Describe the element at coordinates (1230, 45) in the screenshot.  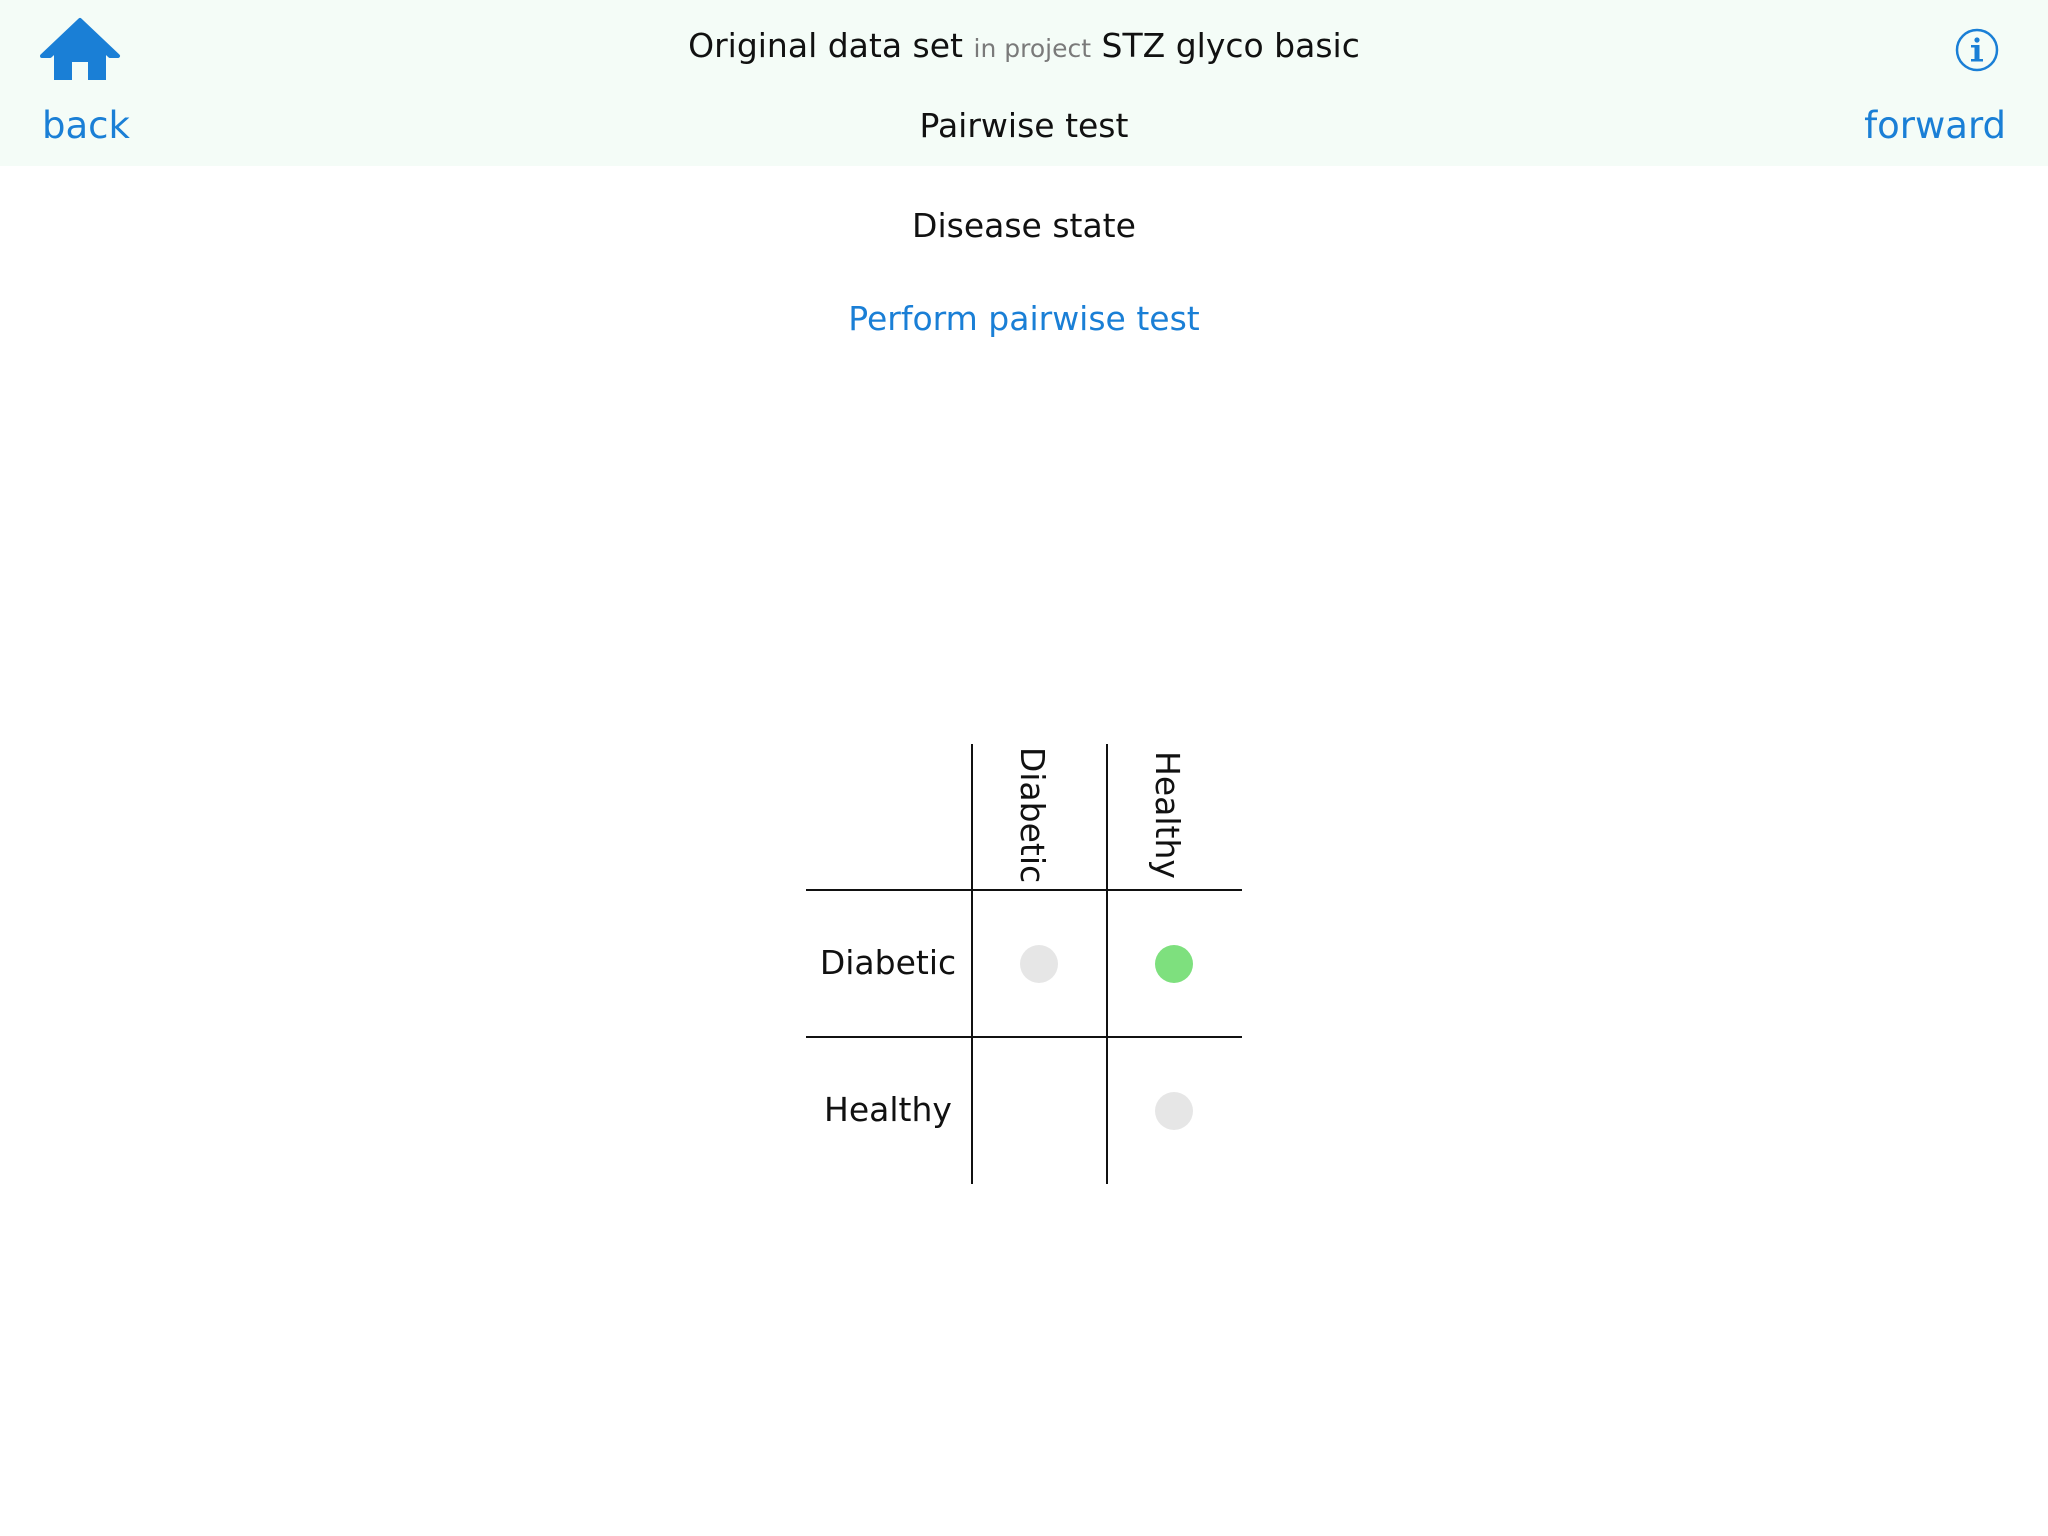
I see `project-name: STZ glyco basic` at that location.